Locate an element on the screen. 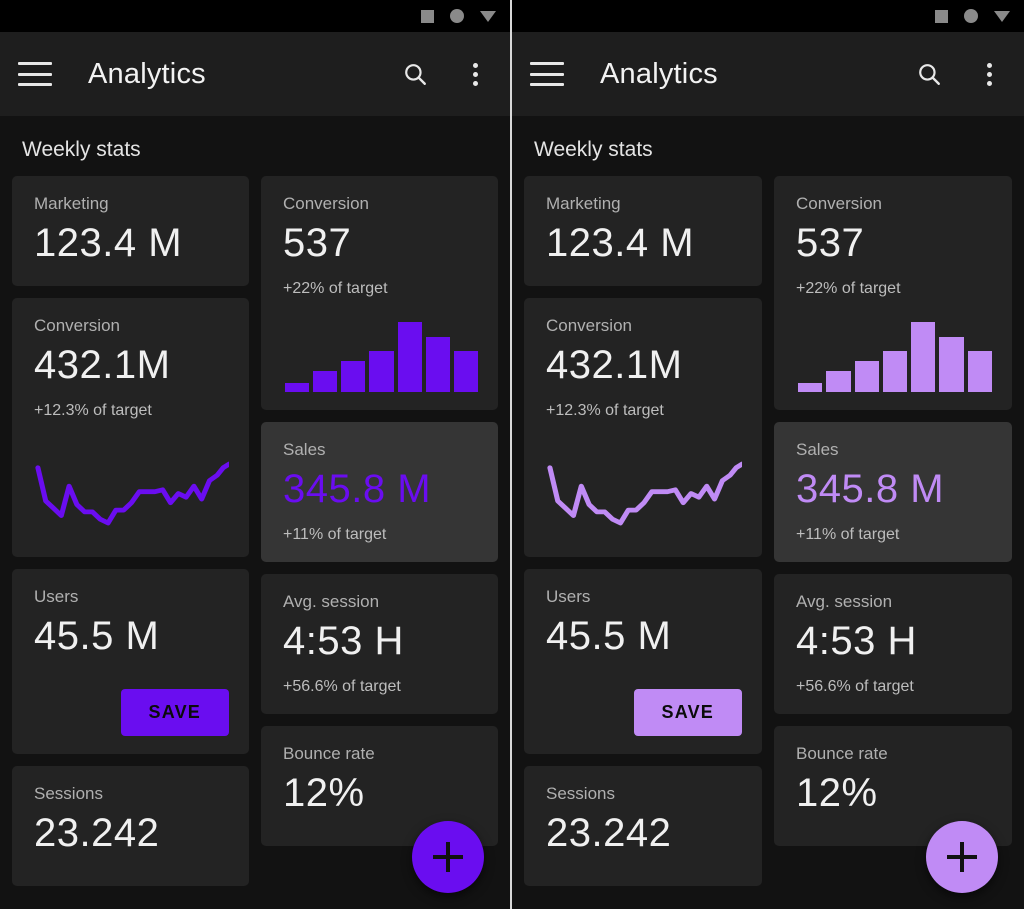 The width and height of the screenshot is (1024, 909). card-value: 45.5 M is located at coordinates (97, 636).